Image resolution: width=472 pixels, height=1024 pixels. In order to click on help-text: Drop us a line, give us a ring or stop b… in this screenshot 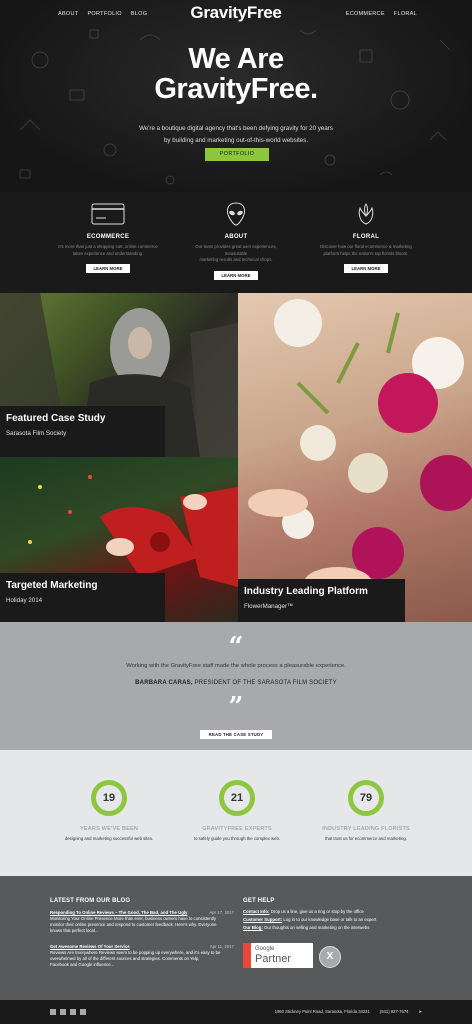, I will do `click(316, 911)`.